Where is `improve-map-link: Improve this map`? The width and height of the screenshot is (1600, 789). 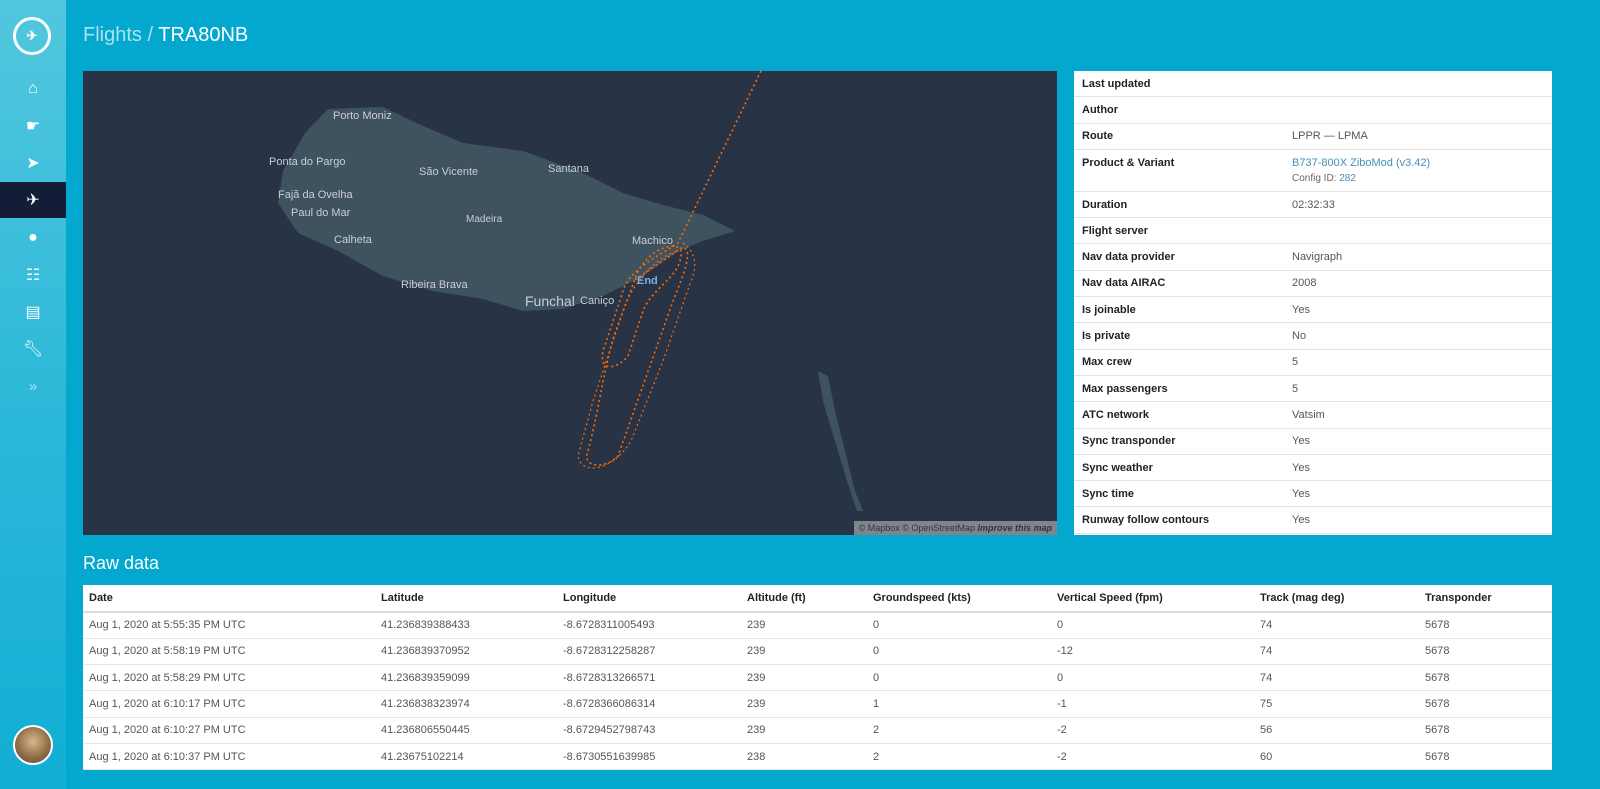
improve-map-link: Improve this map is located at coordinates (1014, 528).